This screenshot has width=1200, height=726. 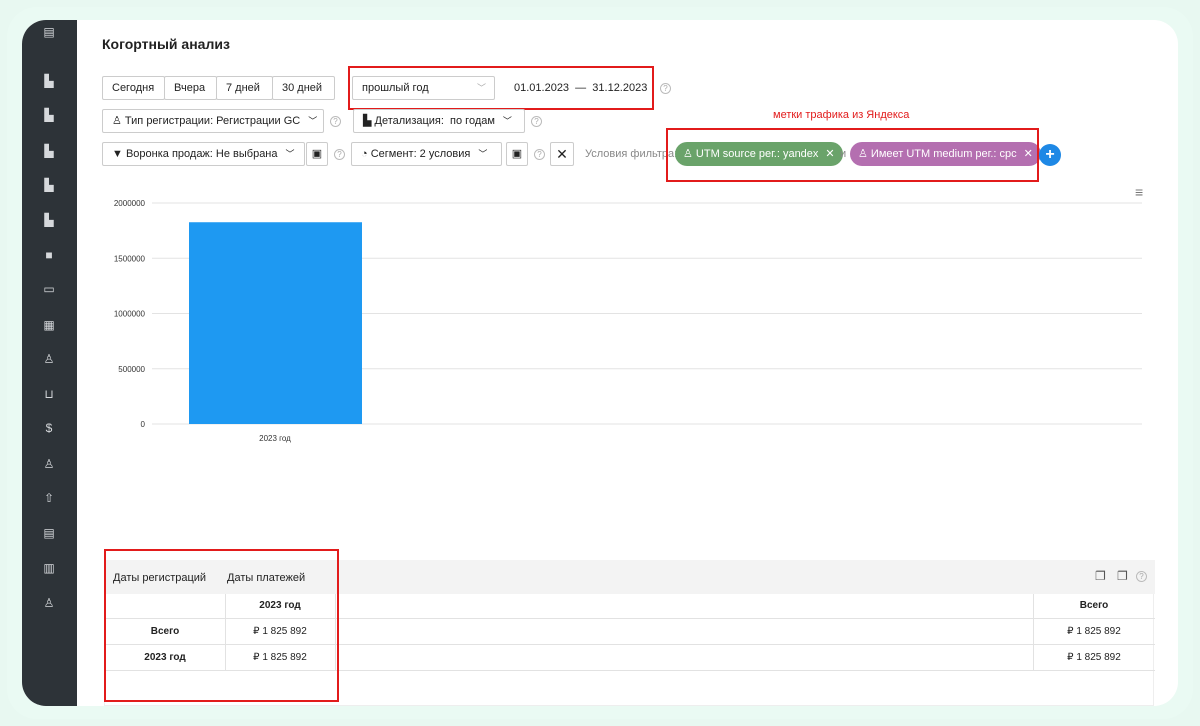 What do you see at coordinates (221, 625) in the screenshot?
I see `highlight-table` at bounding box center [221, 625].